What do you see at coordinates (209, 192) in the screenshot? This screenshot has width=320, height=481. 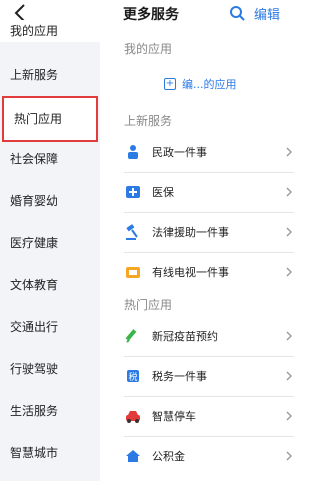 I see `service-row-medical-insurance: 医保` at bounding box center [209, 192].